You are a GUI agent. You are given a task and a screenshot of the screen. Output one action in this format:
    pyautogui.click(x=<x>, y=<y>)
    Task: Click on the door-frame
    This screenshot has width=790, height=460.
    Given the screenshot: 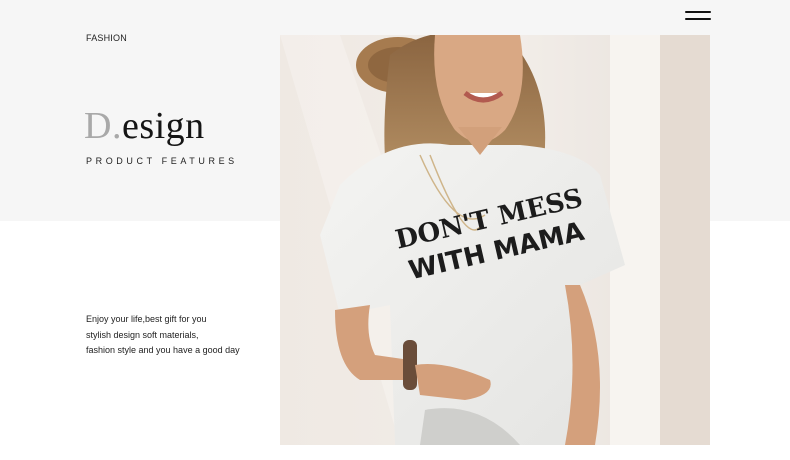 What is the action you would take?
    pyautogui.click(x=685, y=240)
    